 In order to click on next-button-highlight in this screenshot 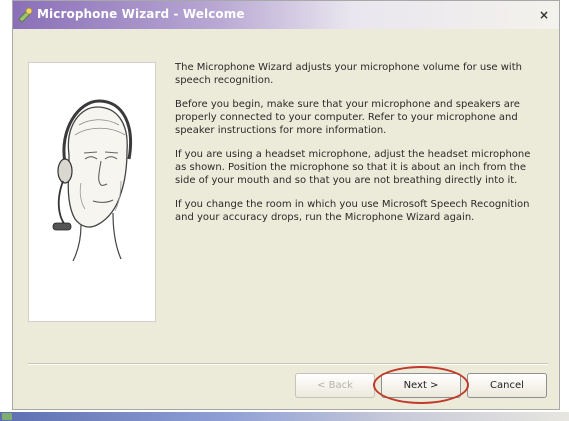, I will do `click(421, 385)`.